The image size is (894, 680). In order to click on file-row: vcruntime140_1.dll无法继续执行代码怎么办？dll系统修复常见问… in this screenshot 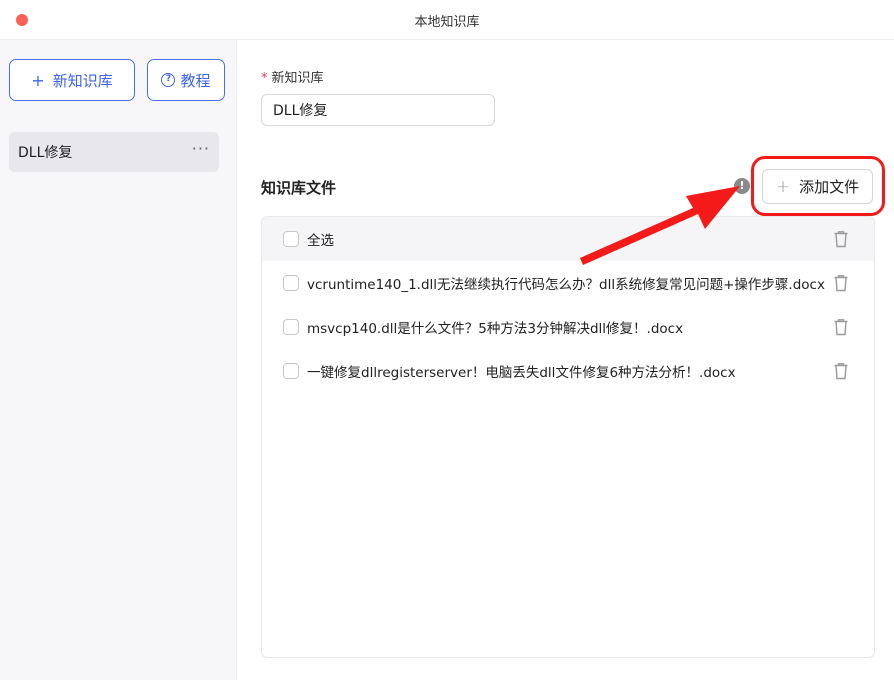, I will do `click(568, 283)`.